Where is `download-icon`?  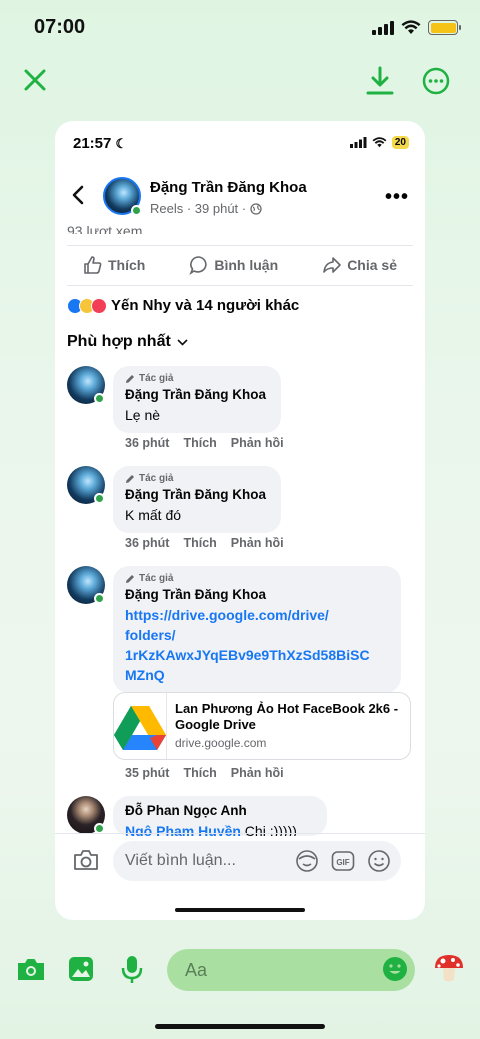 download-icon is located at coordinates (380, 81).